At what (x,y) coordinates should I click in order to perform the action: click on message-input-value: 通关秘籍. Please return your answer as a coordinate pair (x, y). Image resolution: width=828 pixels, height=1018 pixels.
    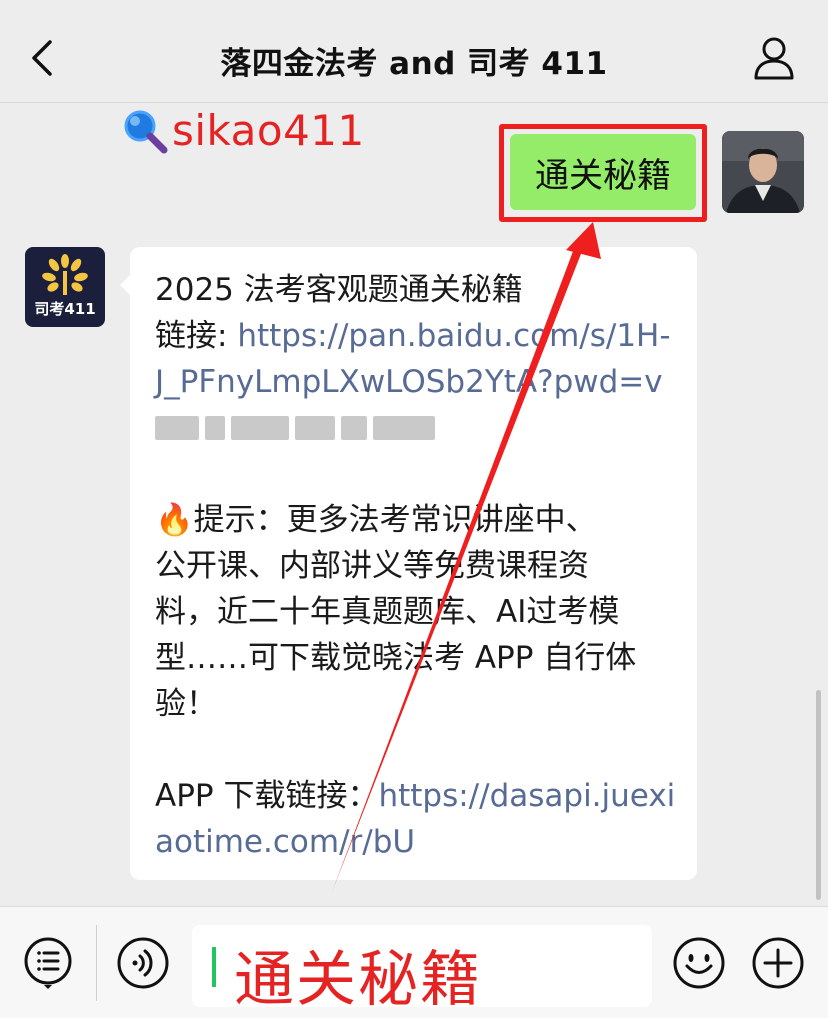
    Looking at the image, I should click on (358, 980).